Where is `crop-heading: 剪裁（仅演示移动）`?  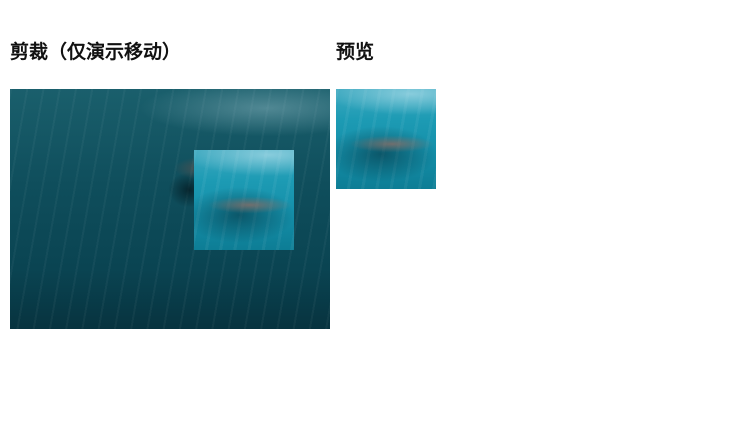
crop-heading: 剪裁（仅演示移动） is located at coordinates (96, 52).